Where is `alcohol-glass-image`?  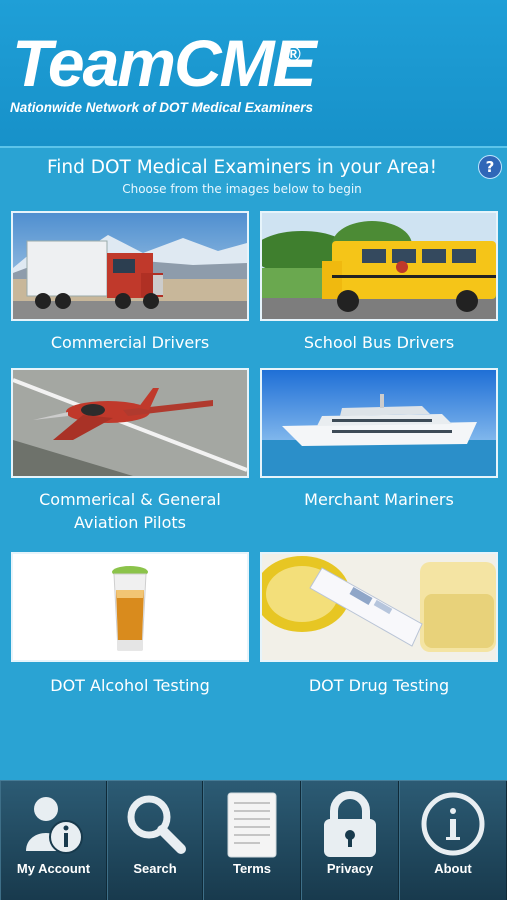 alcohol-glass-image is located at coordinates (130, 607).